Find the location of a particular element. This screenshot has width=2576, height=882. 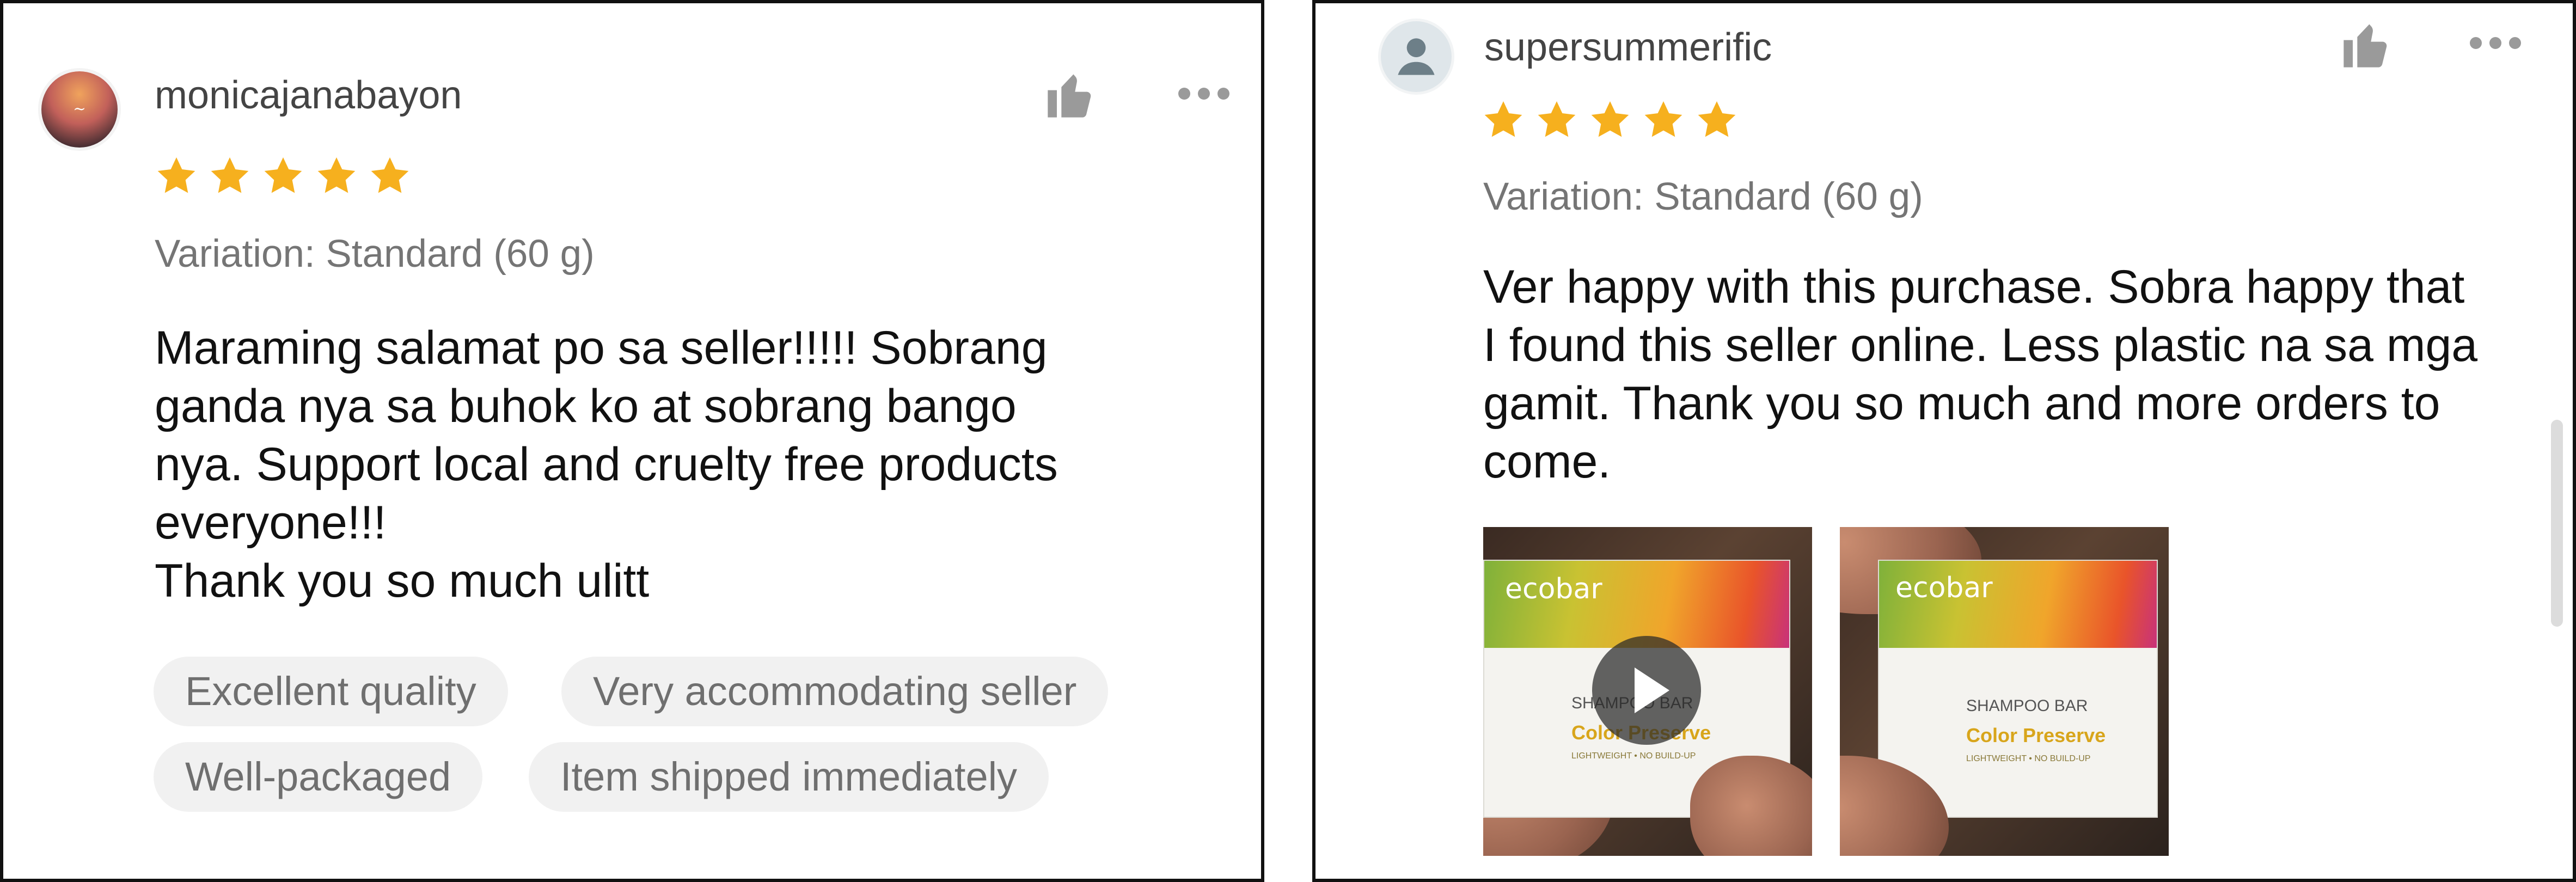

avatar-logo-mark: ~ is located at coordinates (79, 109).